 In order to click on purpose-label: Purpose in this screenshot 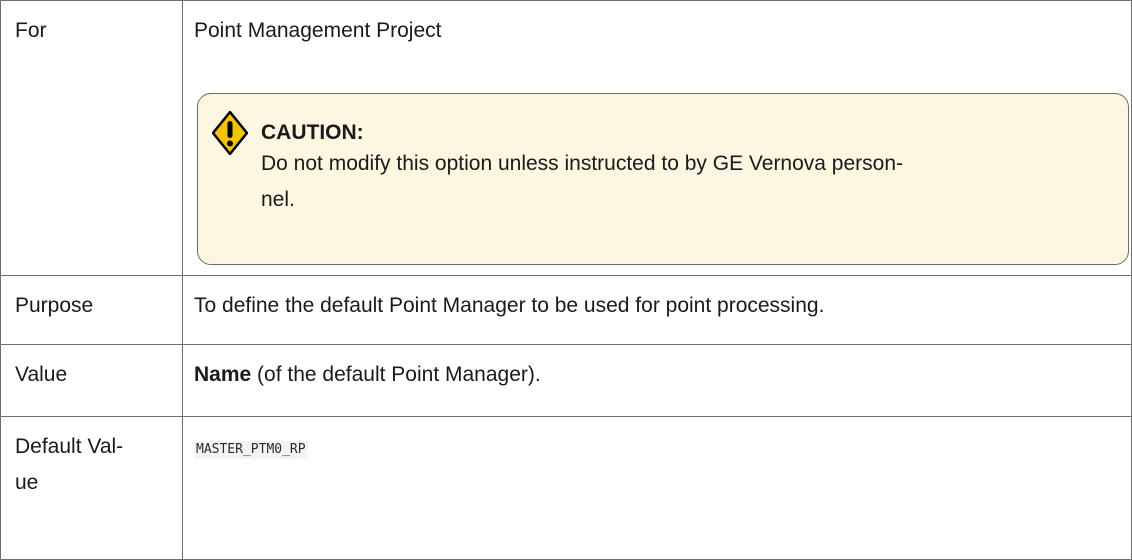, I will do `click(91, 310)`.